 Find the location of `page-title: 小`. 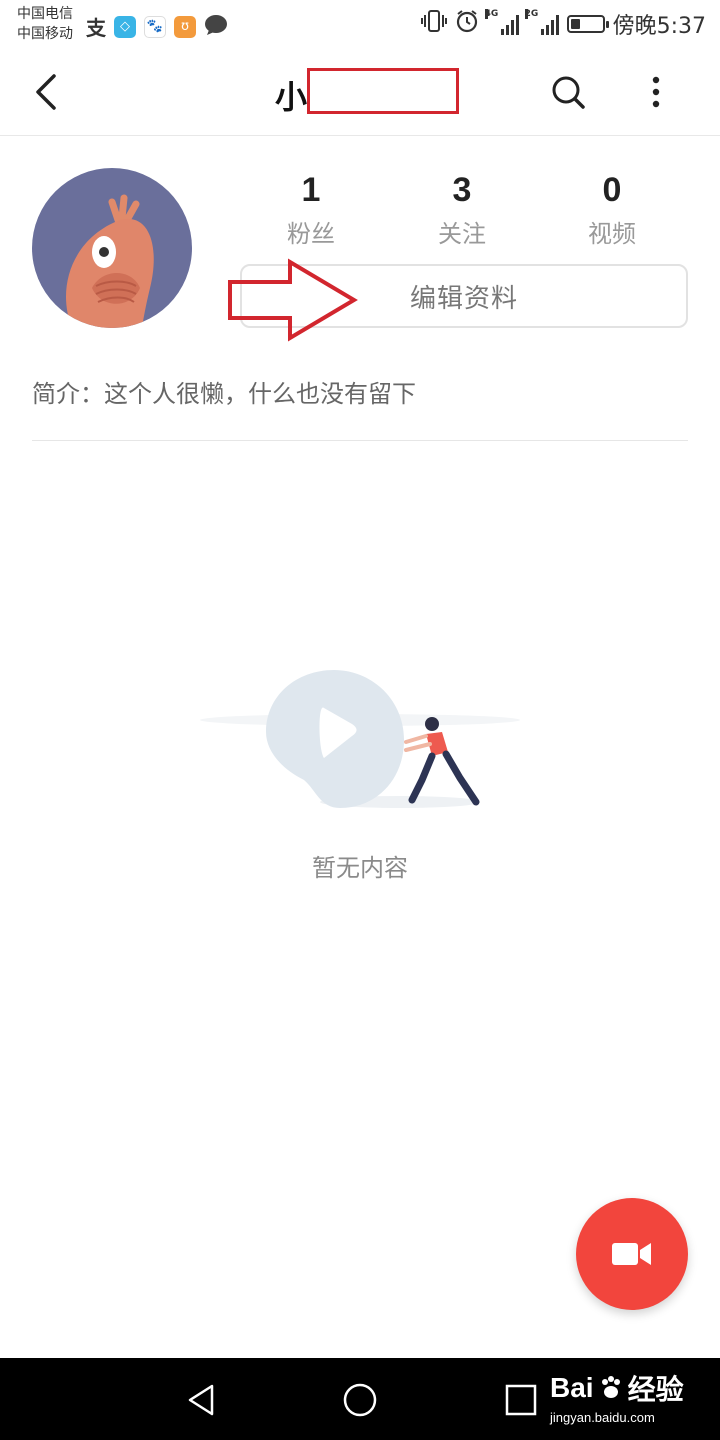

page-title: 小 is located at coordinates (291, 97).